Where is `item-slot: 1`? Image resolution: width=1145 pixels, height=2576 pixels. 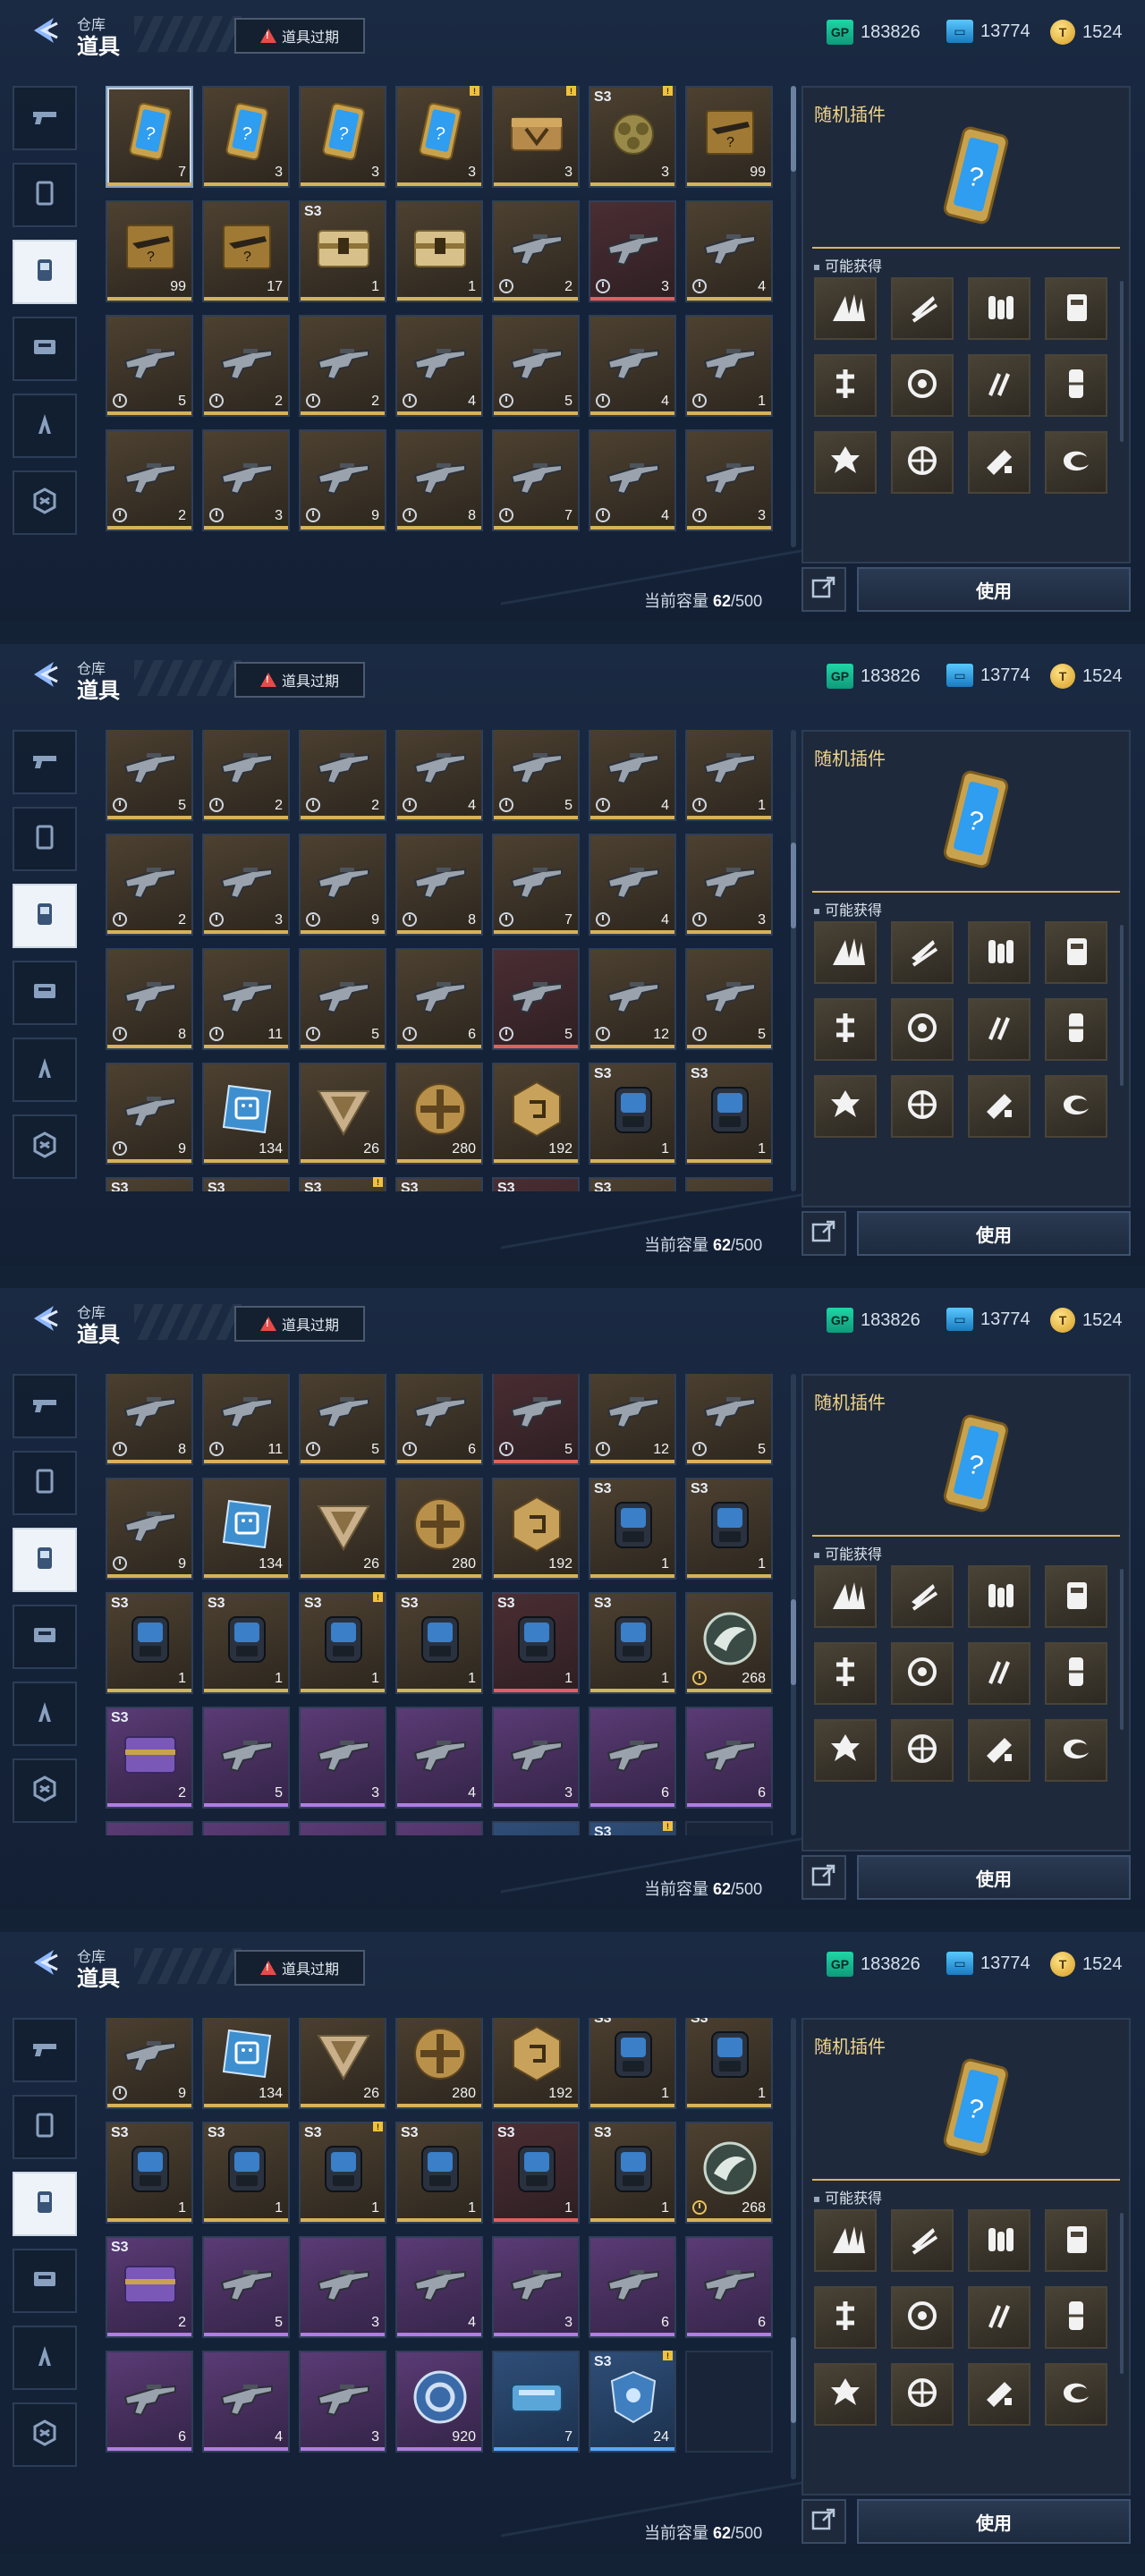
item-slot: 1 is located at coordinates (729, 775).